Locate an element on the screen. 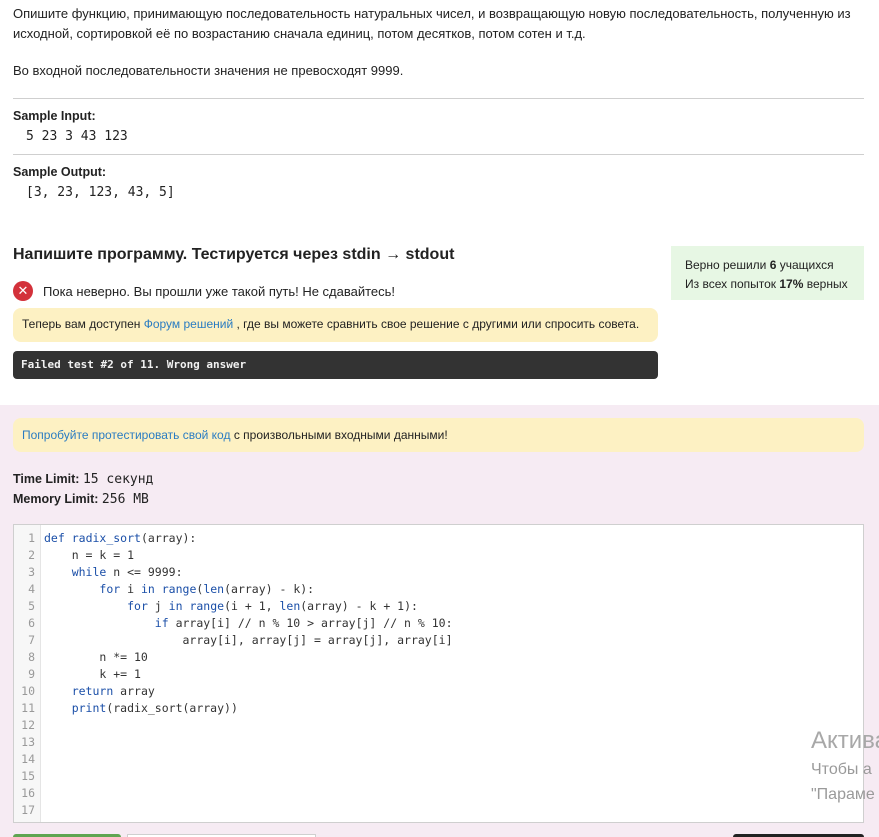 This screenshot has width=879, height=837. line-number: 5 is located at coordinates (31, 606).